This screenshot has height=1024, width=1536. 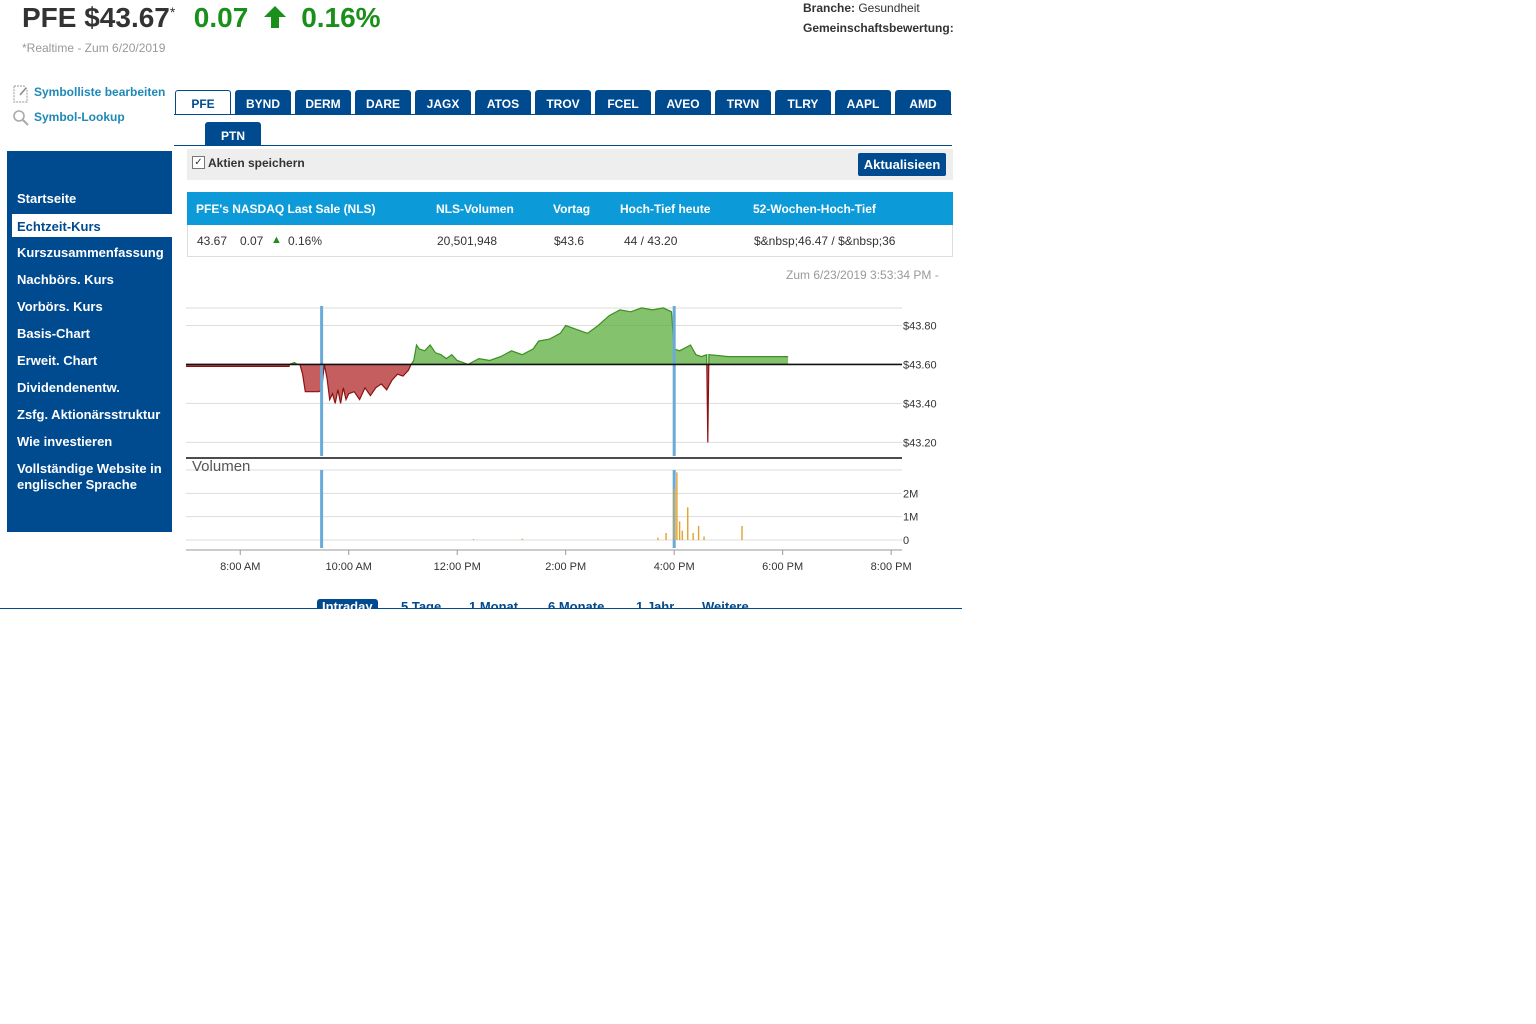 I want to click on price-area-up, so click(x=539, y=336).